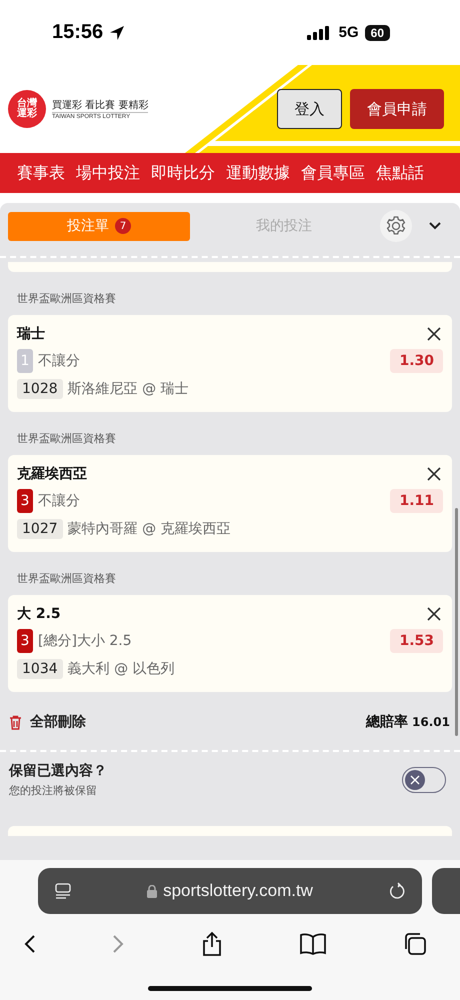 This screenshot has height=1000, width=460. I want to click on match-code: 1028, so click(40, 389).